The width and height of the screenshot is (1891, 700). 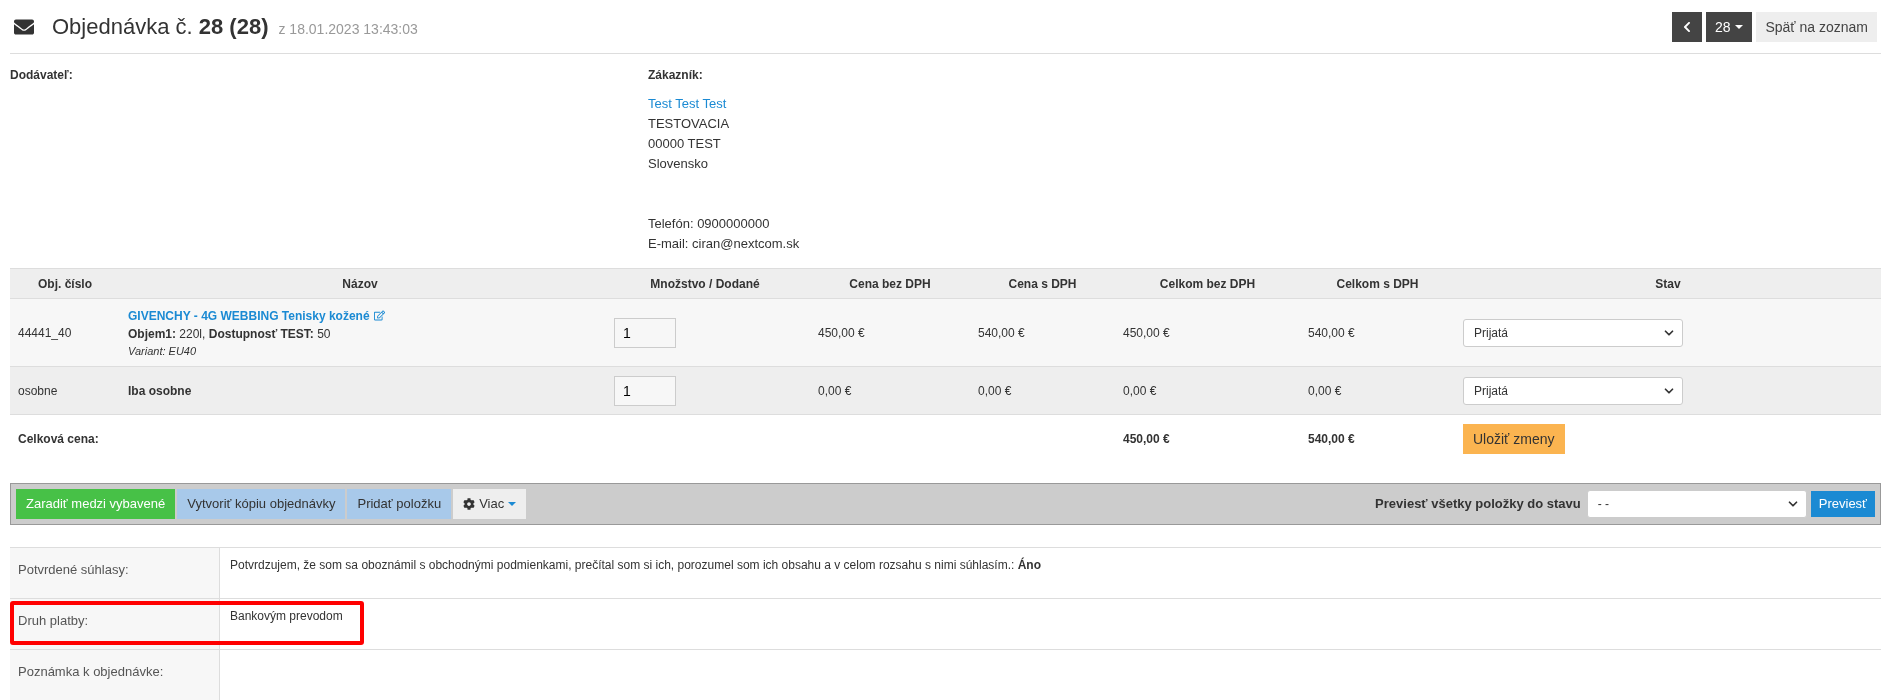 I want to click on email-text: E-mail: ciran@nextcom.sk, so click(x=724, y=244).